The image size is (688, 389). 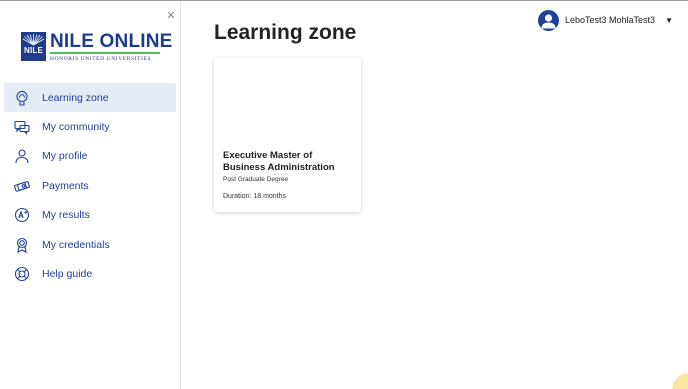 I want to click on close-icon: ✕, so click(x=171, y=16).